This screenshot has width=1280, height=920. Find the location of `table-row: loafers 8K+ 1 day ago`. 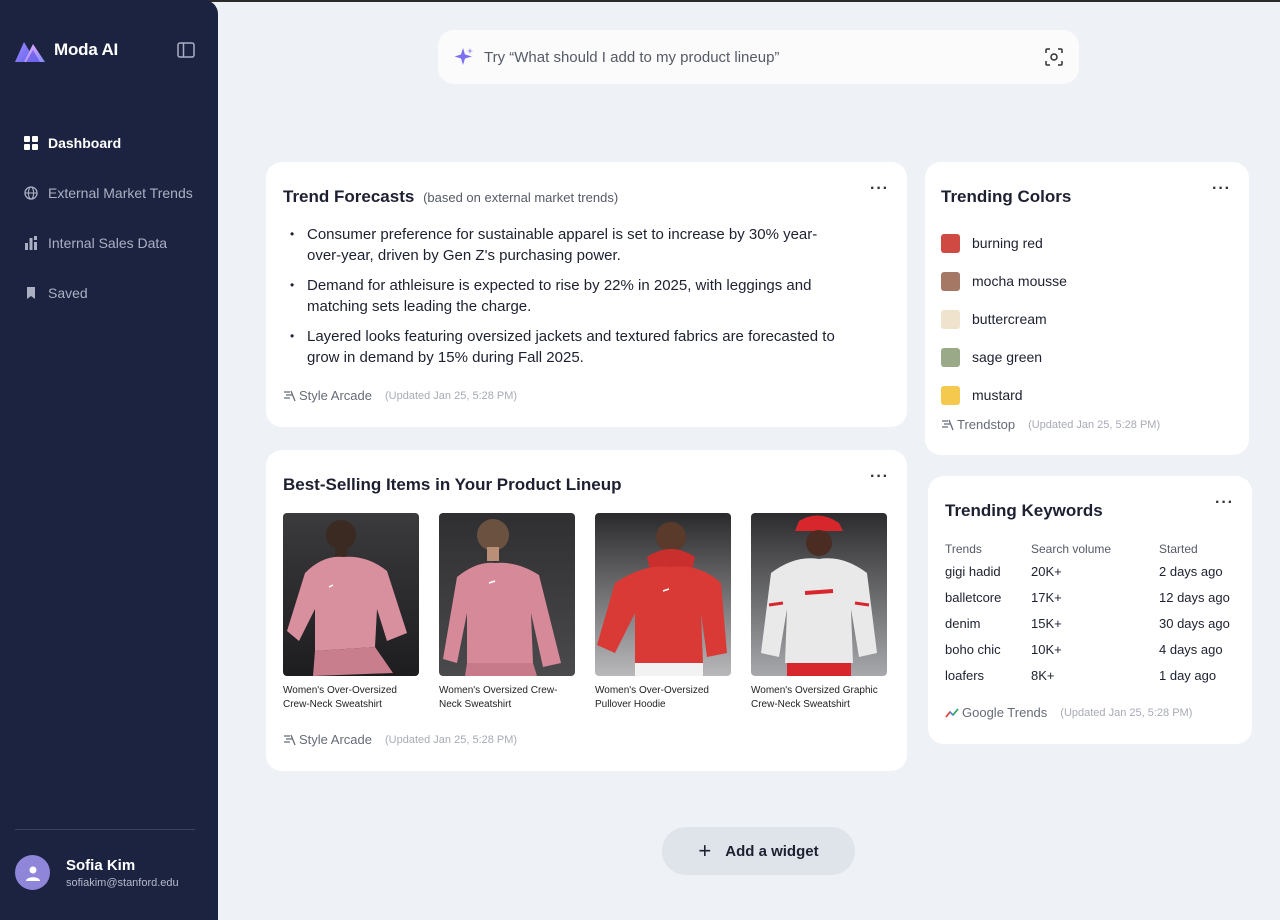

table-row: loafers 8K+ 1 day ago is located at coordinates (1097, 675).